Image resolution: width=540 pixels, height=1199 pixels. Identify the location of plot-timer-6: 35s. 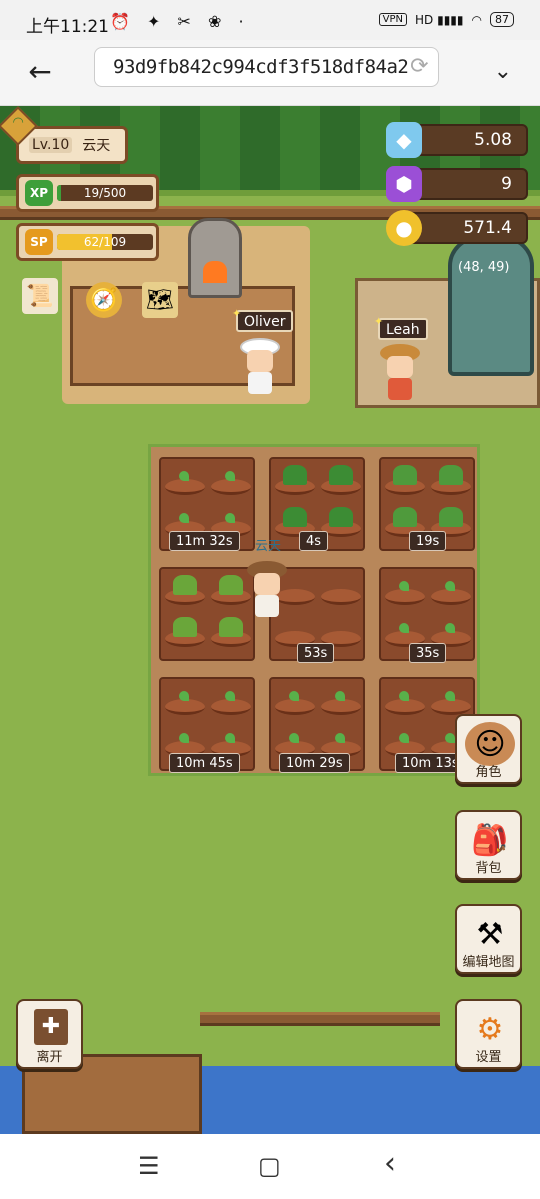
(428, 653).